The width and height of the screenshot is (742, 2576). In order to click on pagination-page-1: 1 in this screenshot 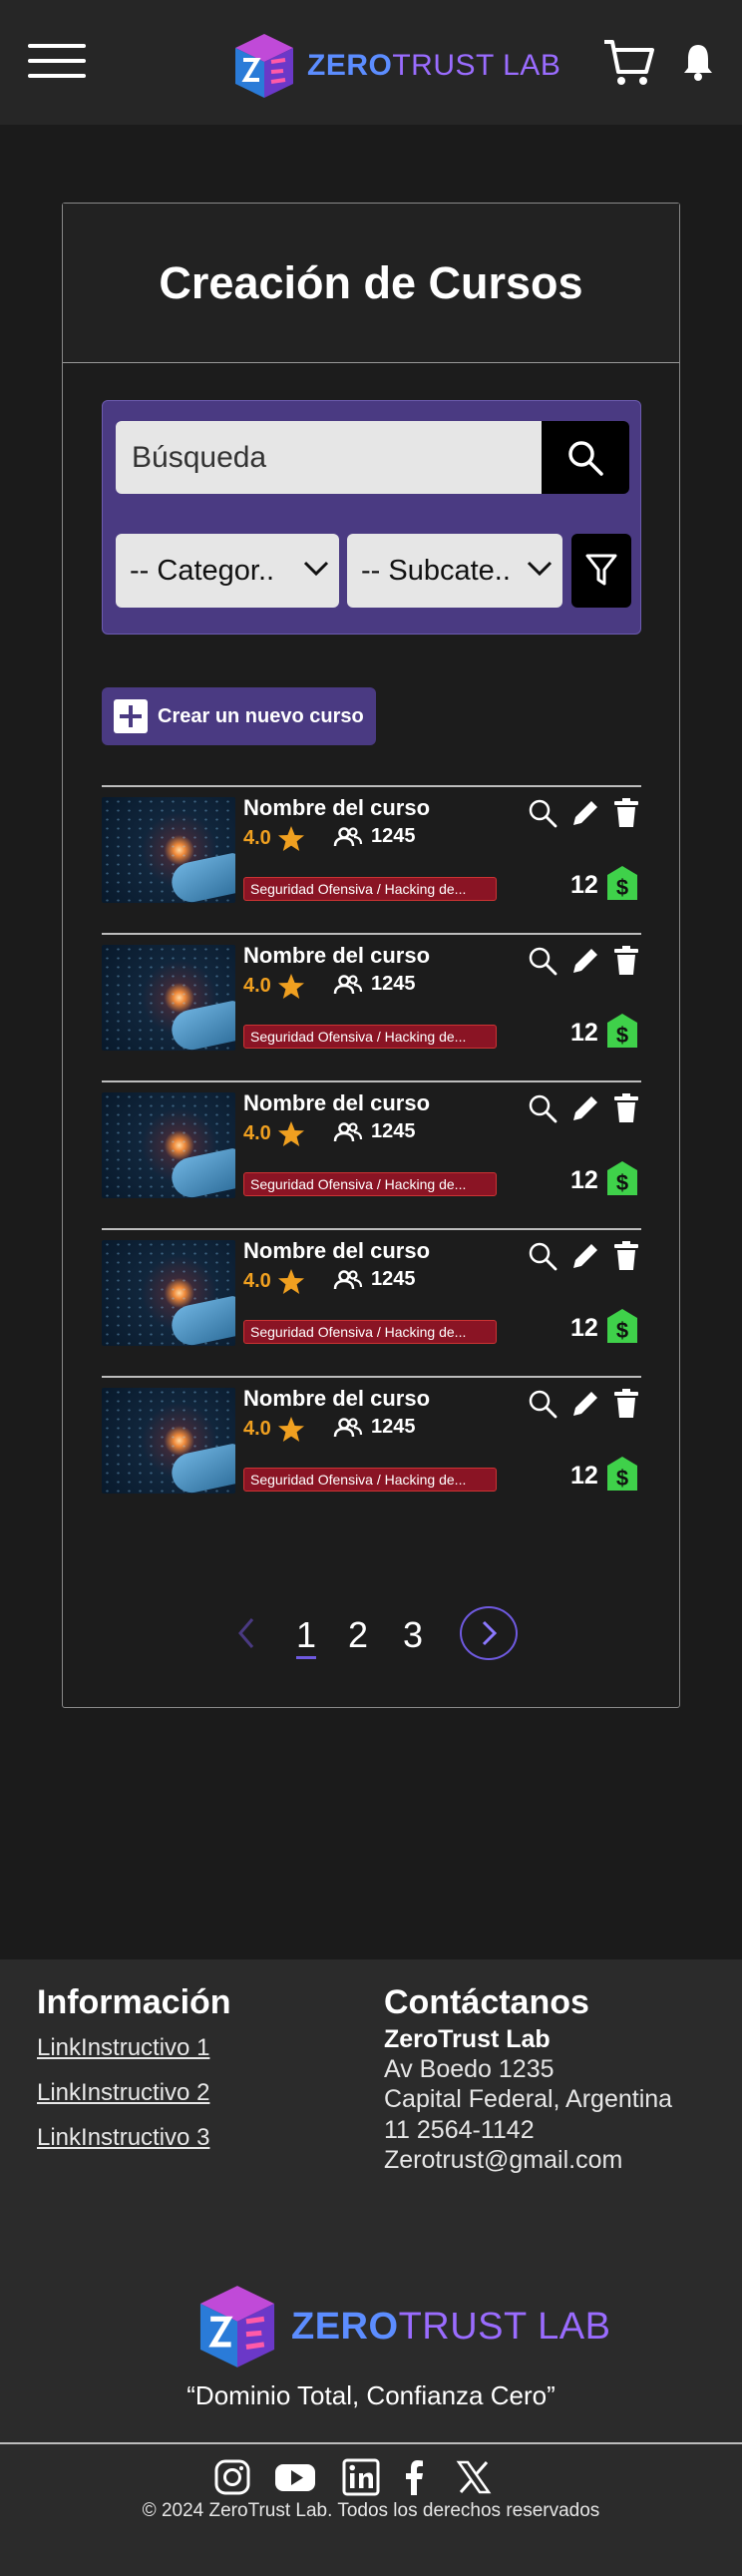, I will do `click(306, 1636)`.